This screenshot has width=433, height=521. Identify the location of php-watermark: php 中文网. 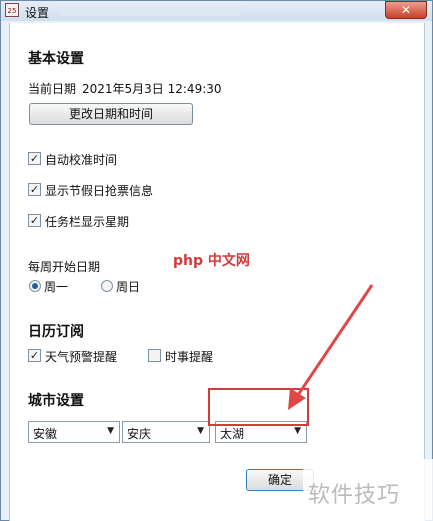
(211, 261).